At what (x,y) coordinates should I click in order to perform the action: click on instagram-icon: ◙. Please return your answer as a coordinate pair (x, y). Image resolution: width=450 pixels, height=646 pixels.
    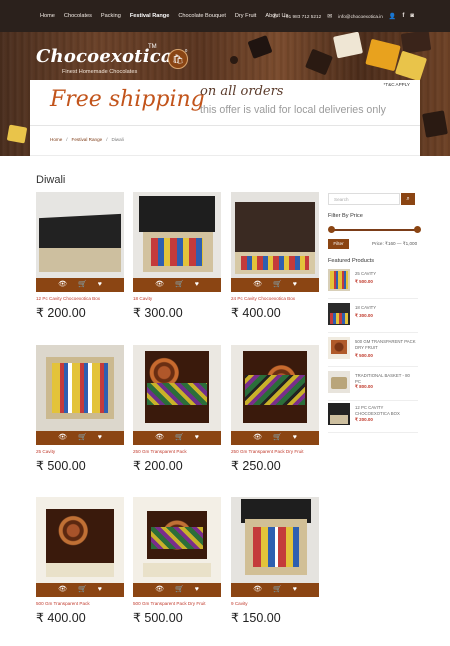
    Looking at the image, I should click on (412, 16).